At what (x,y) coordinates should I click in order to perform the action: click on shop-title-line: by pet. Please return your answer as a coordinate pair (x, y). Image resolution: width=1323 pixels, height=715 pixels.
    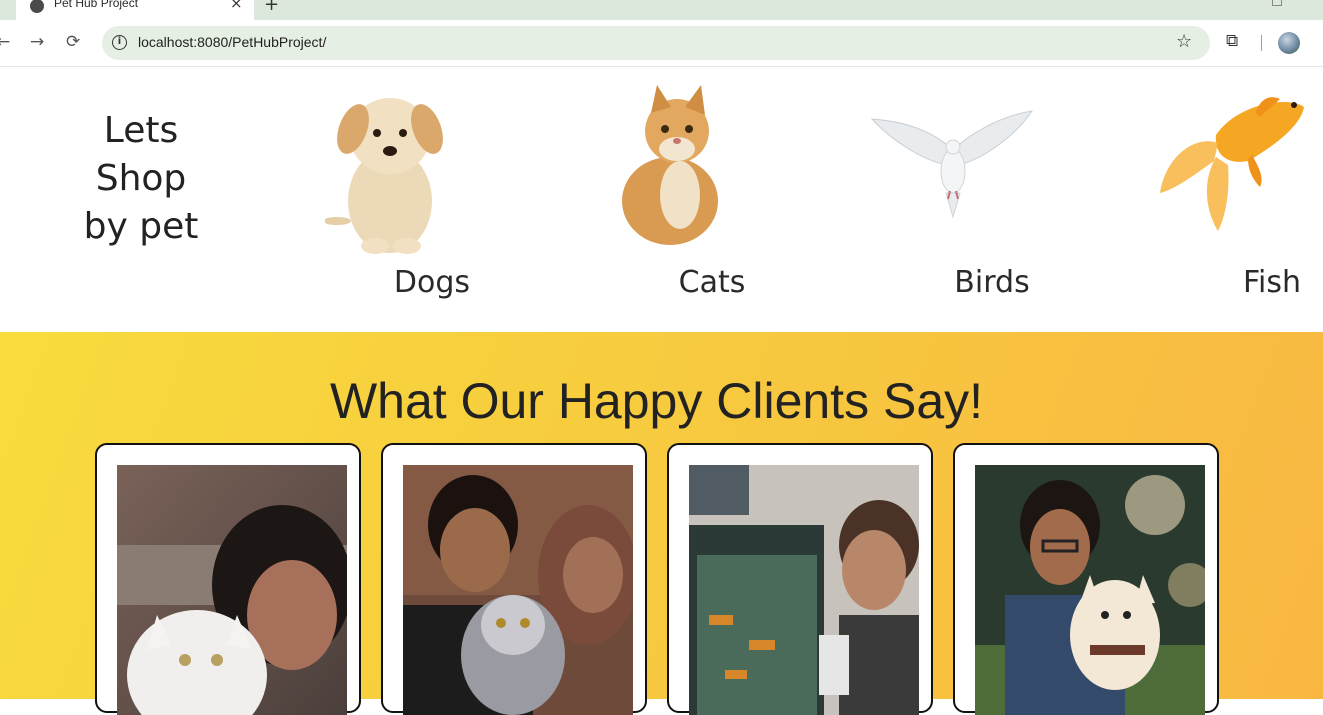
    Looking at the image, I should click on (141, 226).